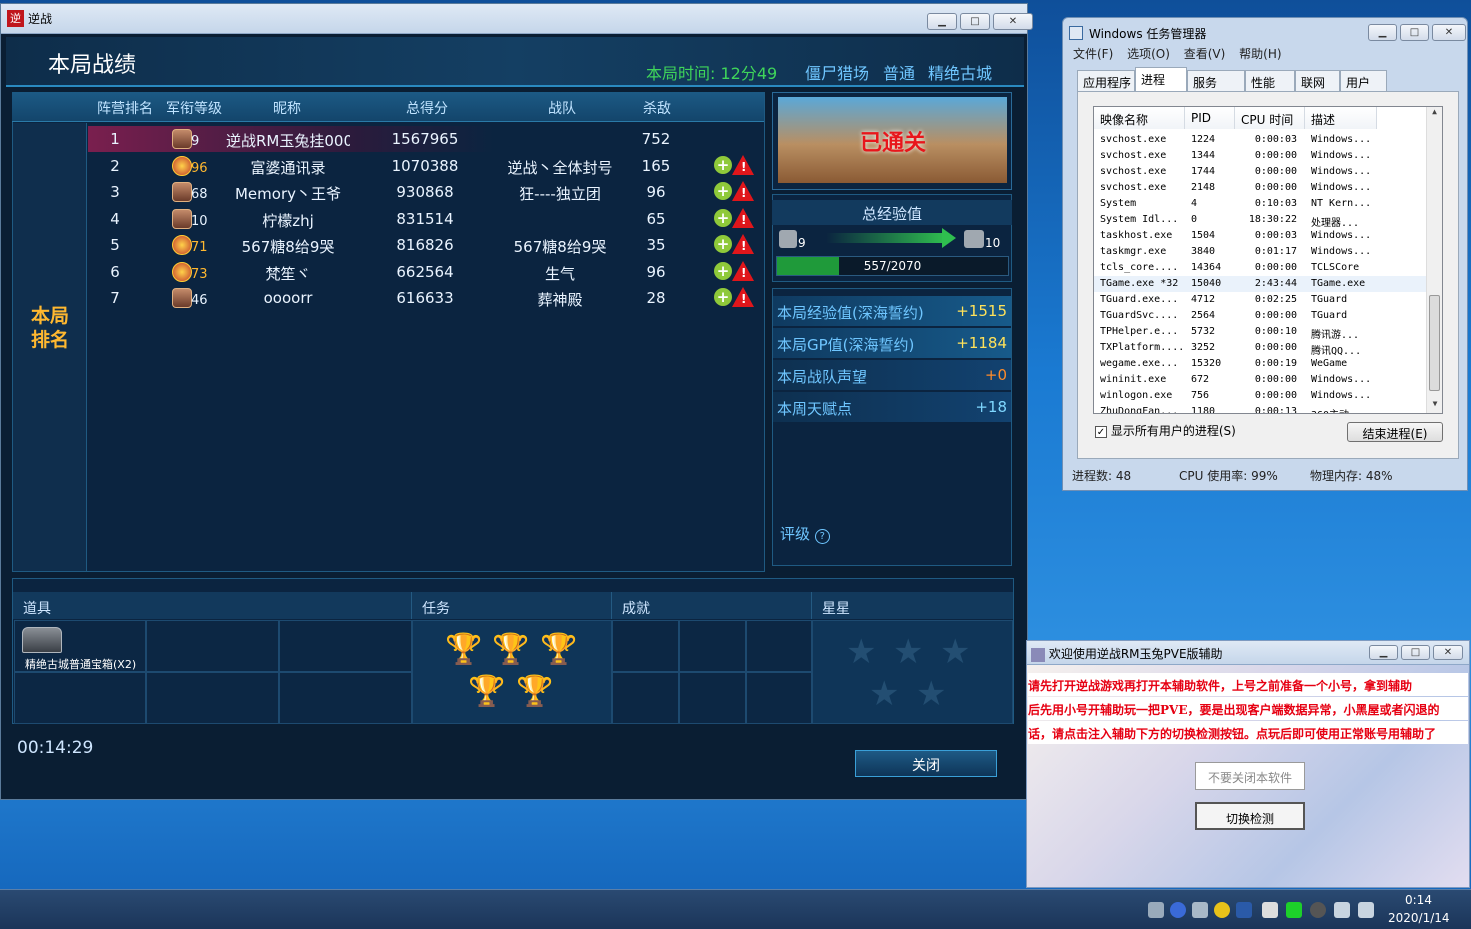  I want to click on scroll-down-icon: ▼, so click(1434, 406).